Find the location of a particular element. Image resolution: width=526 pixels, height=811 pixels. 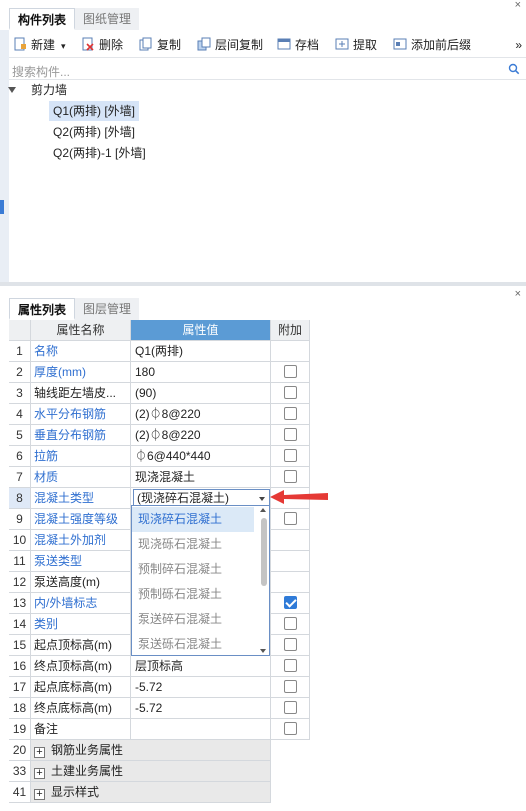

new-button: 新建 ▾ is located at coordinates (39, 45).